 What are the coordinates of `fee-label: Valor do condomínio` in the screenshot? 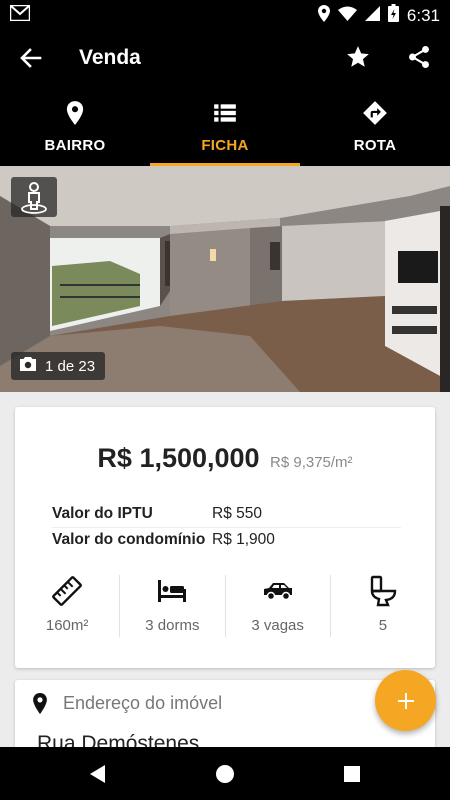 It's located at (129, 539).